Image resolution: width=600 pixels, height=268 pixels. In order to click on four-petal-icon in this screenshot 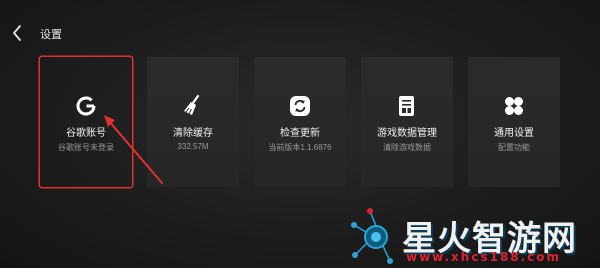, I will do `click(514, 106)`.